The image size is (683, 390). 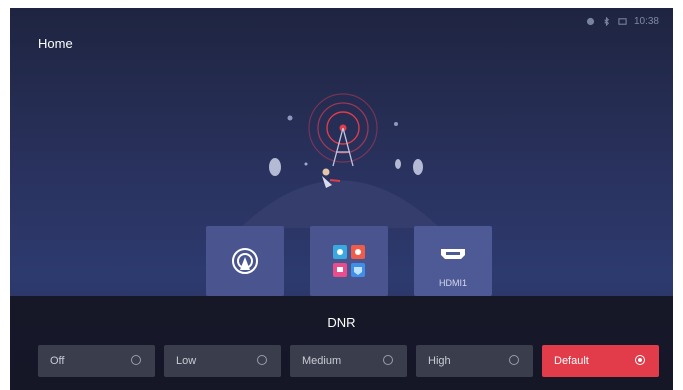 I want to click on tile-label: HDMI1, so click(x=452, y=283).